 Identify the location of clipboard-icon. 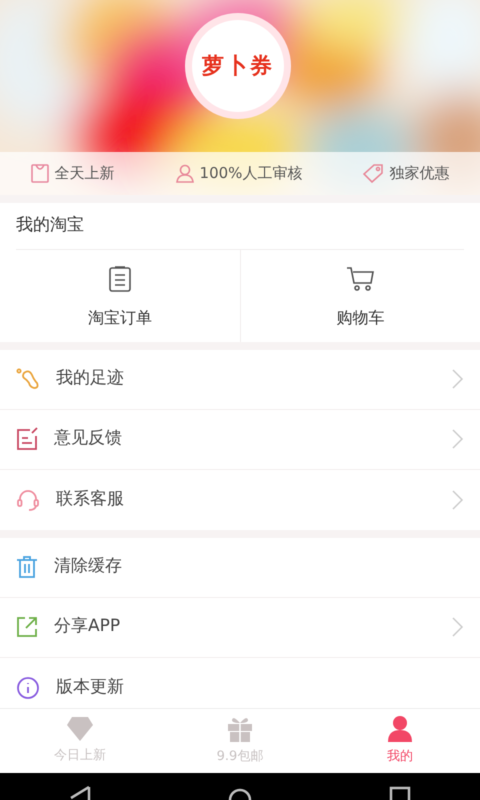
(119, 279).